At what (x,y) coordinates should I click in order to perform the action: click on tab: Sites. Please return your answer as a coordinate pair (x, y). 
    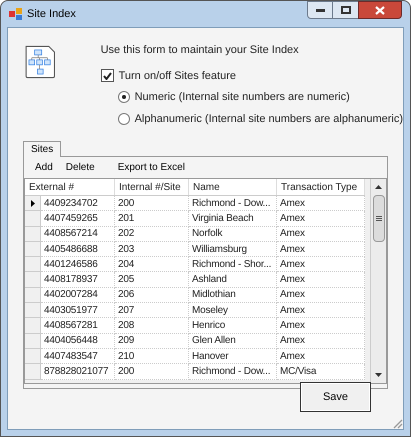
    Looking at the image, I should click on (42, 149).